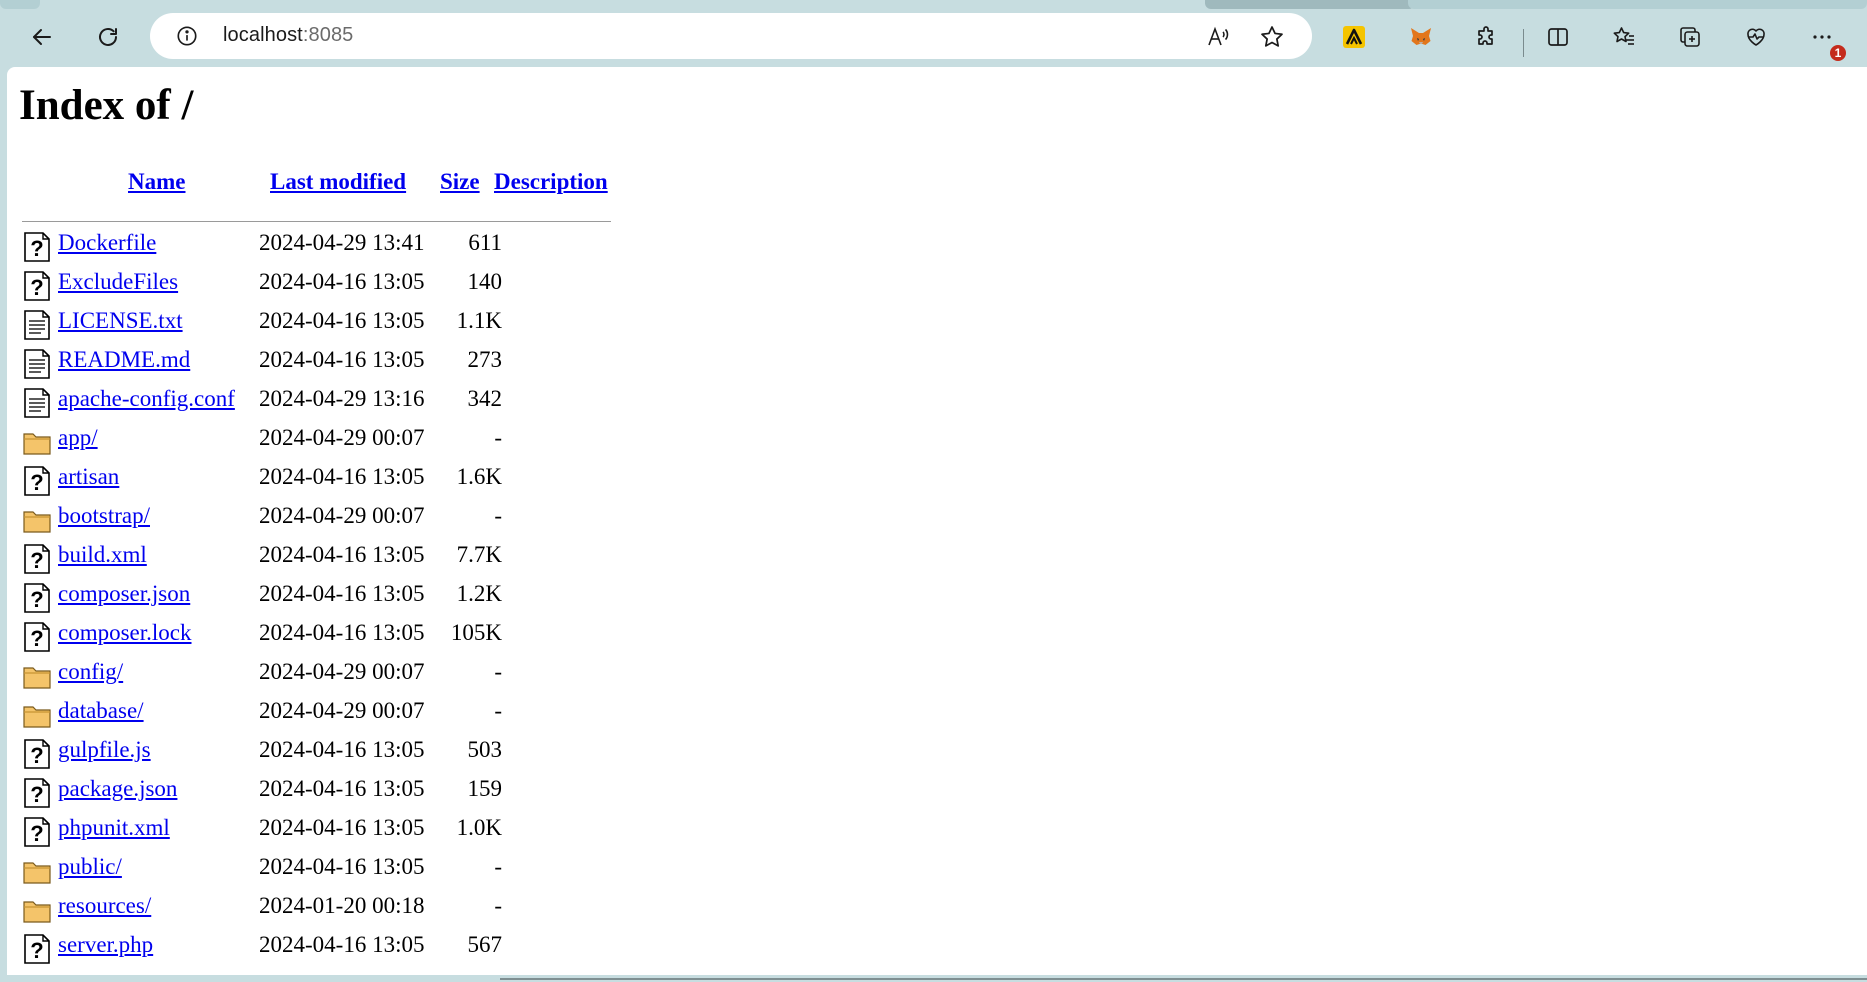 Image resolution: width=1867 pixels, height=982 pixels. Describe the element at coordinates (107, 243) in the screenshot. I see `file-link: Dockerfile` at that location.